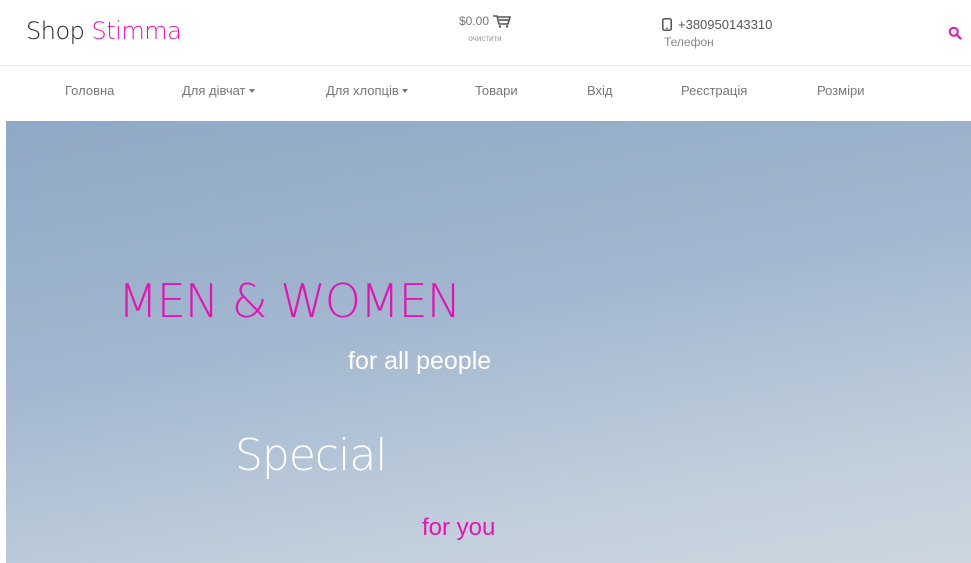 The height and width of the screenshot is (563, 971). What do you see at coordinates (955, 33) in the screenshot?
I see `search-icon` at bounding box center [955, 33].